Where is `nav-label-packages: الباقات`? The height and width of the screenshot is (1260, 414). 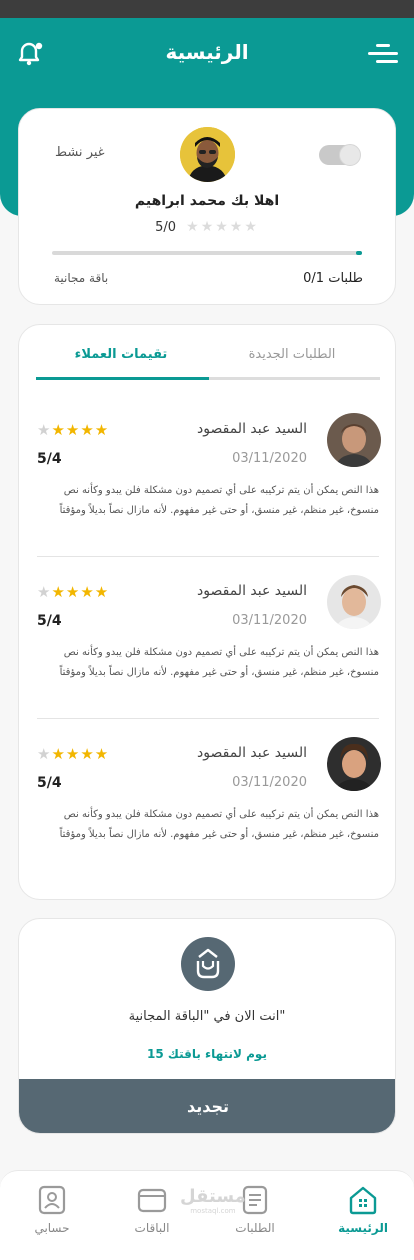
nav-label-packages: الباقات is located at coordinates (152, 1228).